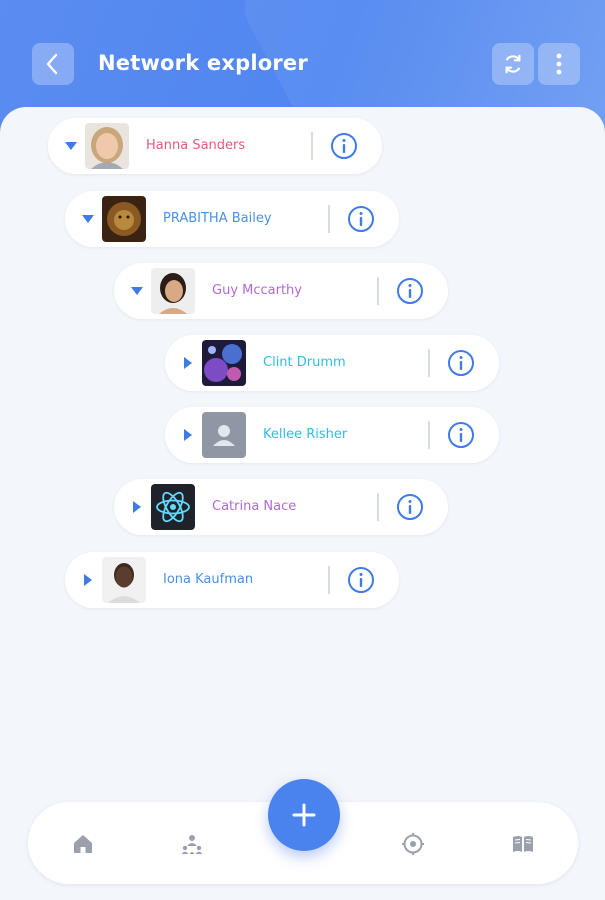 The width and height of the screenshot is (605, 900). Describe the element at coordinates (254, 506) in the screenshot. I see `node-name: Catrina Nace` at that location.